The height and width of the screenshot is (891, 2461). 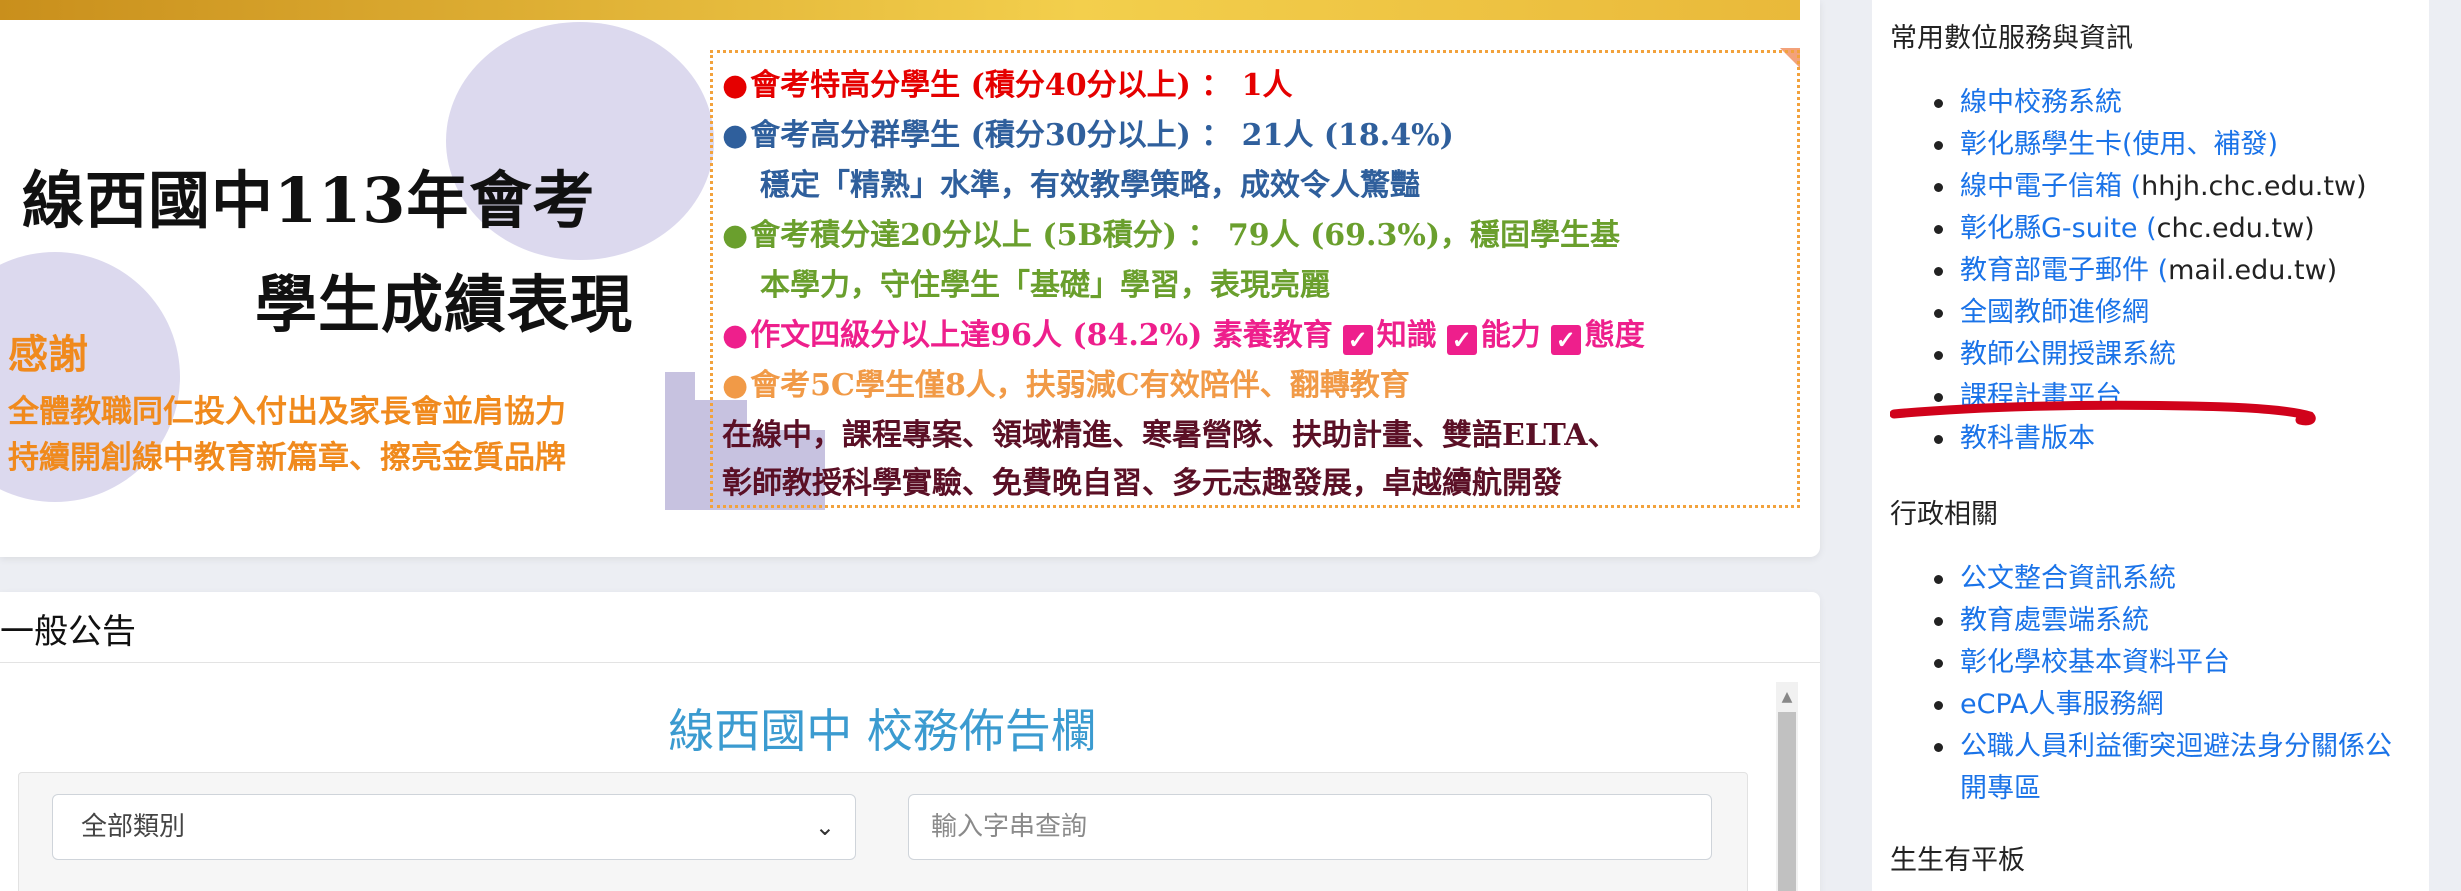 What do you see at coordinates (2103, 413) in the screenshot?
I see `red-underline-annotation` at bounding box center [2103, 413].